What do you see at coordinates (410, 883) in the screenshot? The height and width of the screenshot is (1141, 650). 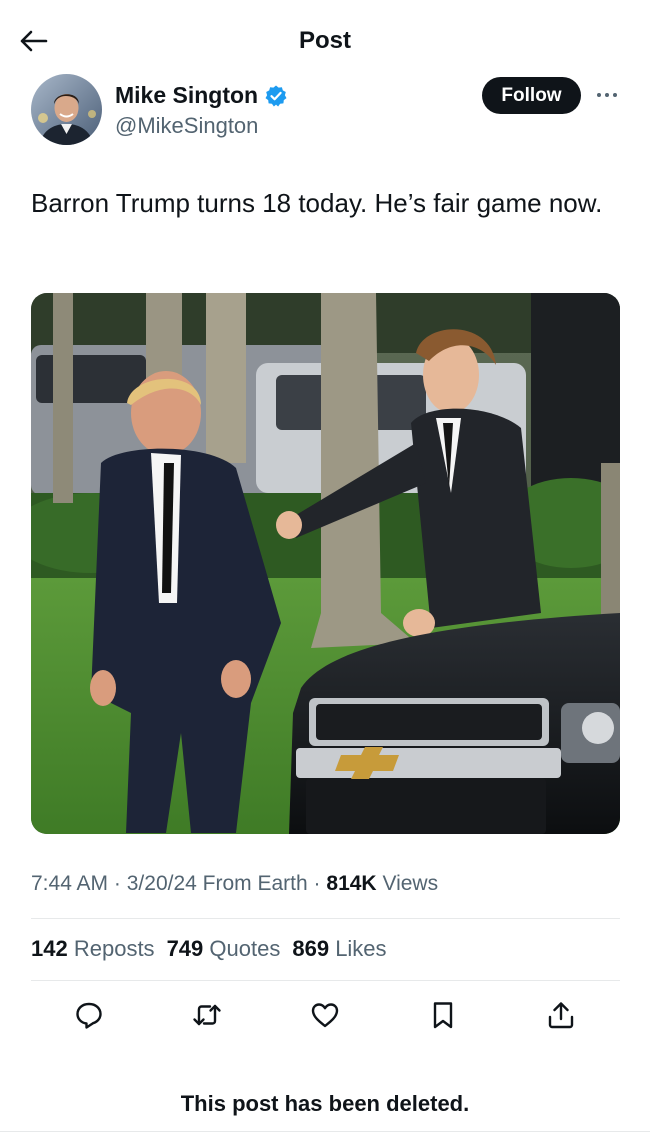 I see `views-label: Views` at bounding box center [410, 883].